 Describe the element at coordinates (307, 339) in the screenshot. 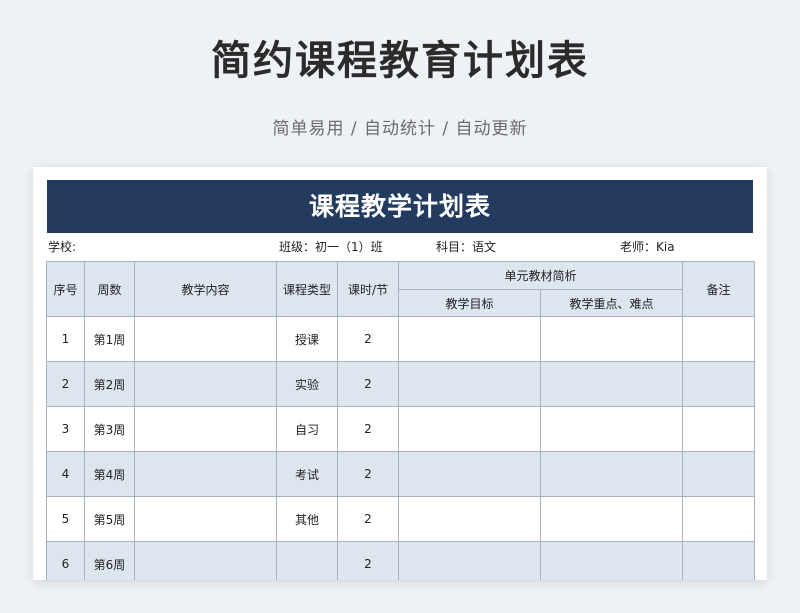

I see `cell-type: 授课` at that location.